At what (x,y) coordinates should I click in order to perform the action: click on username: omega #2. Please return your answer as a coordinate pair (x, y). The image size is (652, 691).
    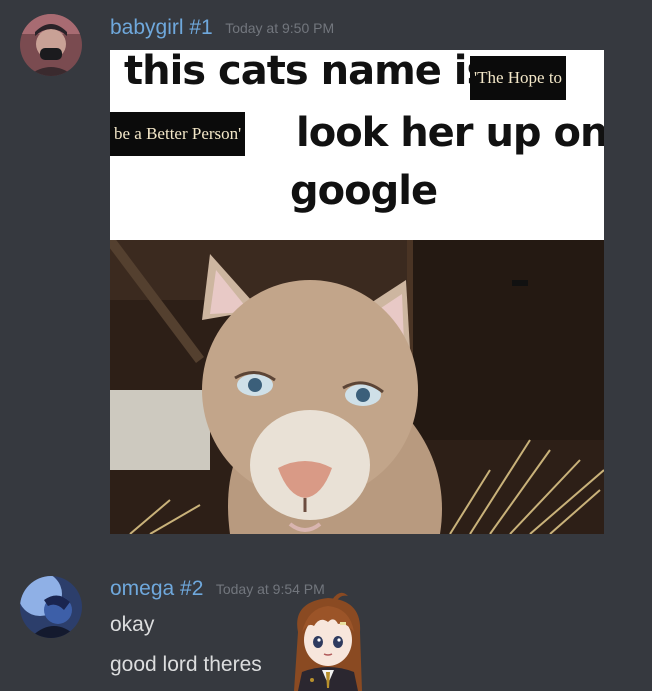
    Looking at the image, I should click on (156, 588).